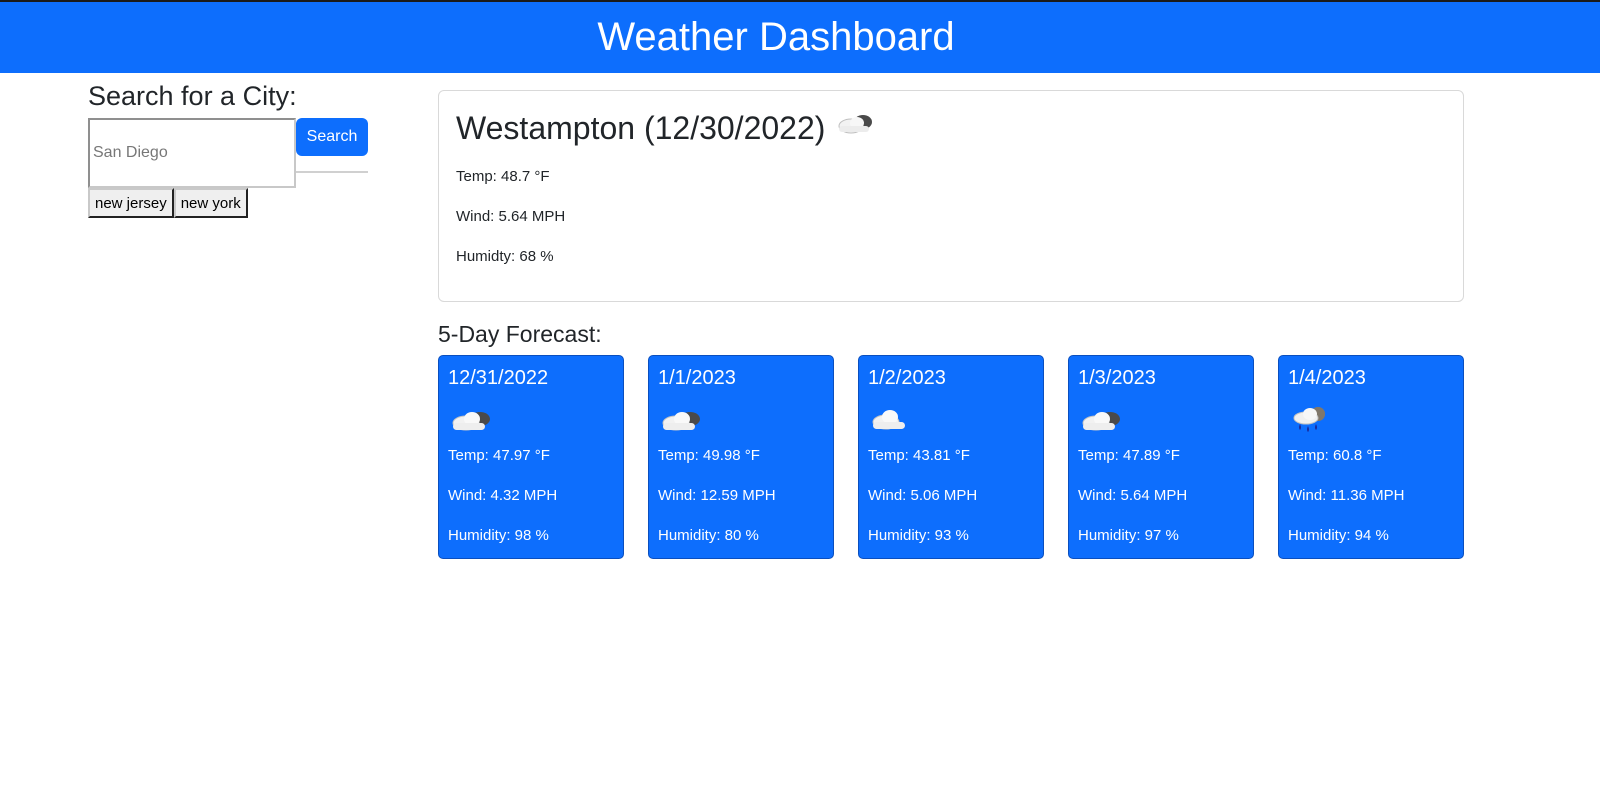  I want to click on divider, so click(332, 172).